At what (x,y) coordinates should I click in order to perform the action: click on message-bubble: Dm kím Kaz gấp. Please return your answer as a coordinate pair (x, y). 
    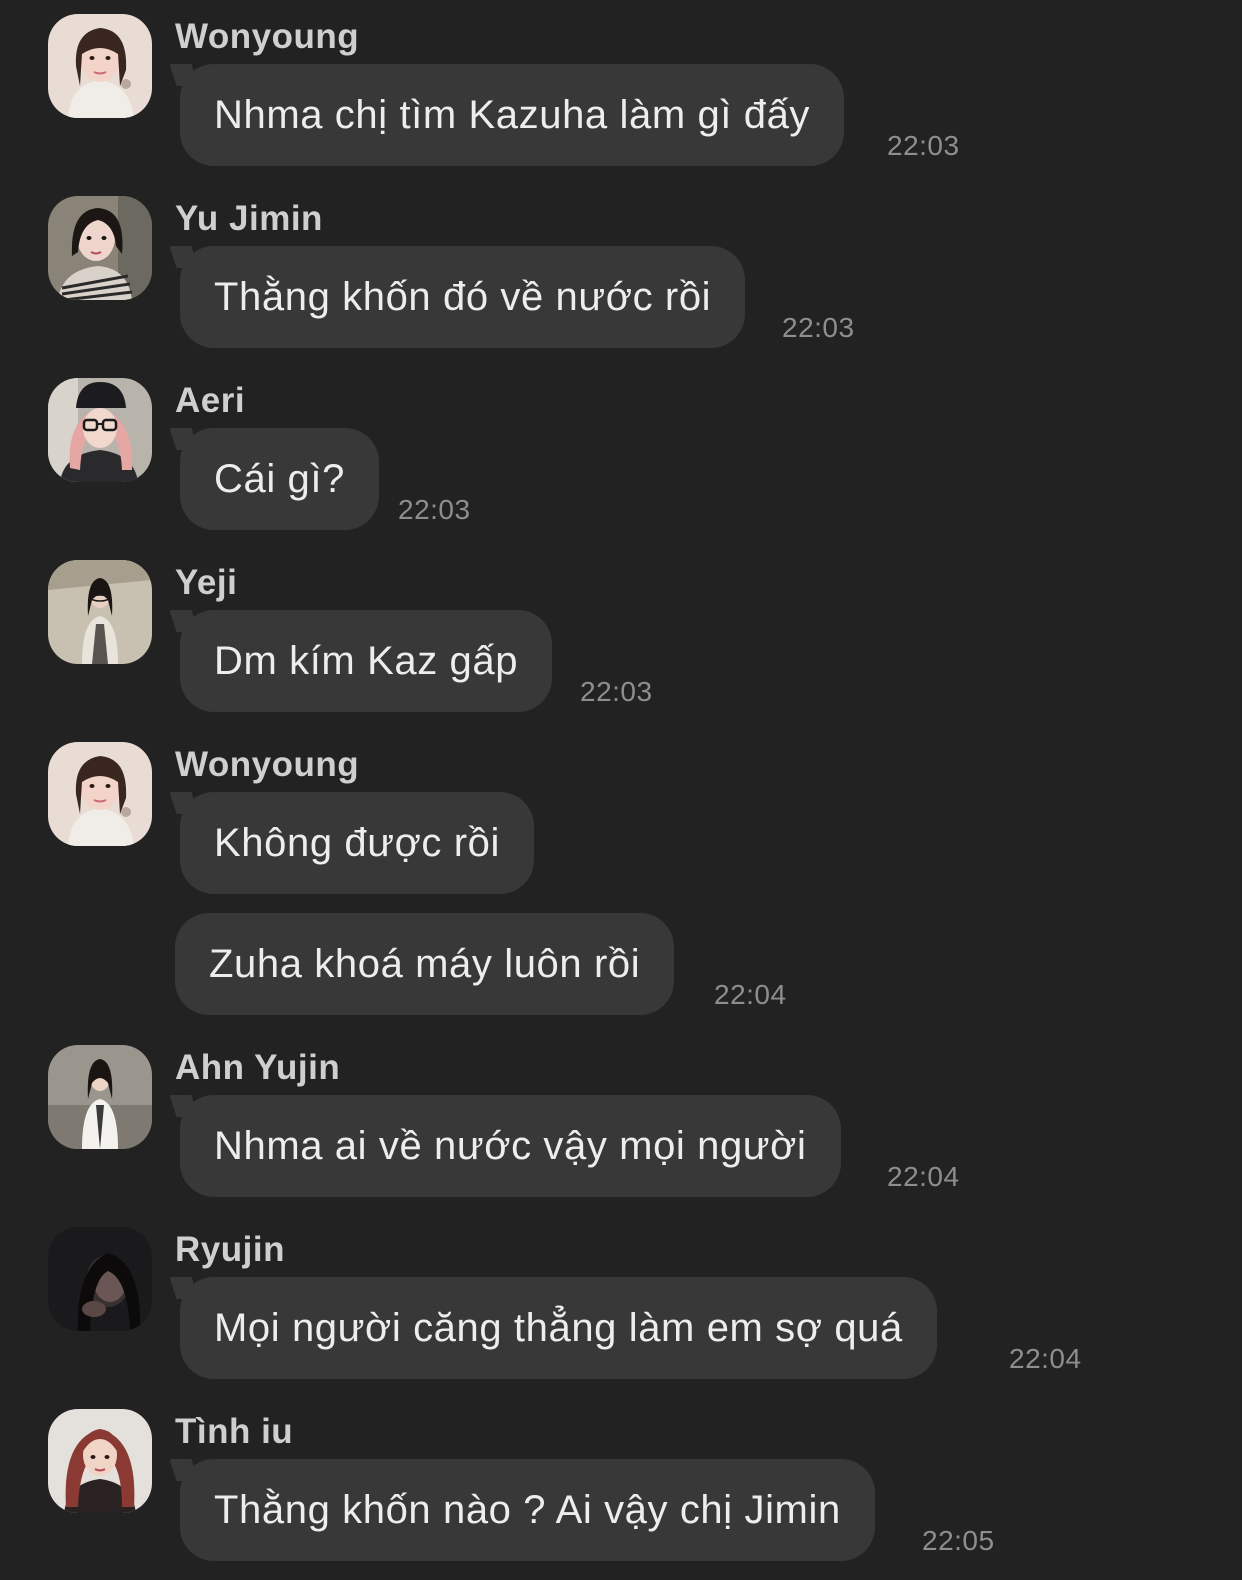
    Looking at the image, I should click on (366, 661).